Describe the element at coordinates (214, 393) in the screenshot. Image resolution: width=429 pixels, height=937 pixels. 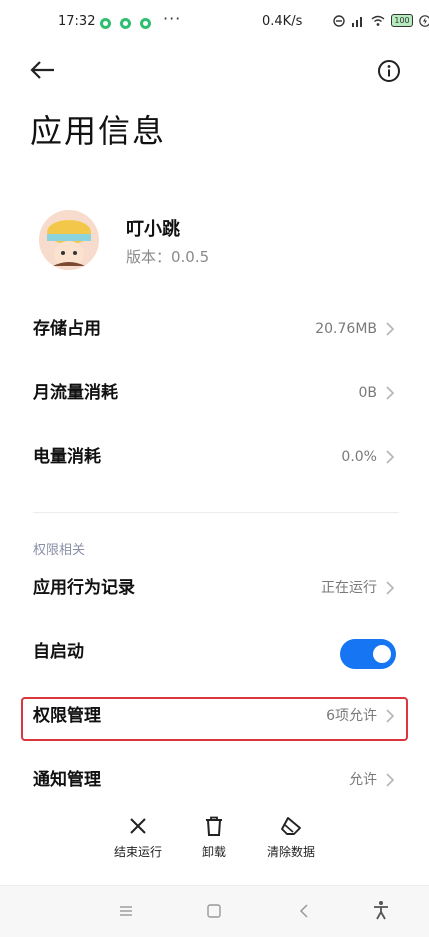
I see `traffic-row: 月流量消耗 0B` at that location.